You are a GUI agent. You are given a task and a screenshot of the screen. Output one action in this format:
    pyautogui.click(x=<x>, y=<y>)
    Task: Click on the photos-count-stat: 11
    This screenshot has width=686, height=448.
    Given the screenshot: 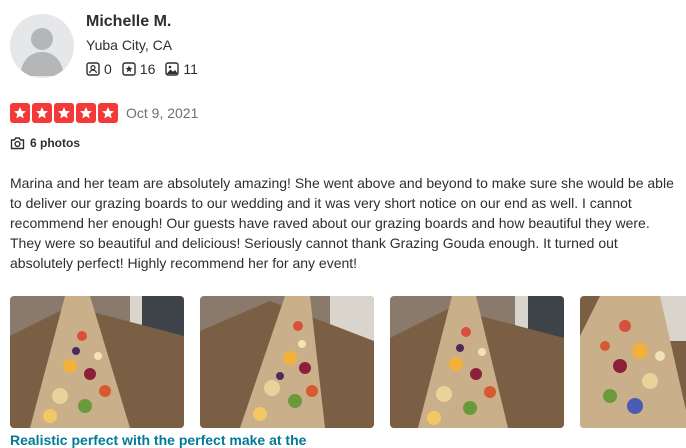 What is the action you would take?
    pyautogui.click(x=190, y=69)
    